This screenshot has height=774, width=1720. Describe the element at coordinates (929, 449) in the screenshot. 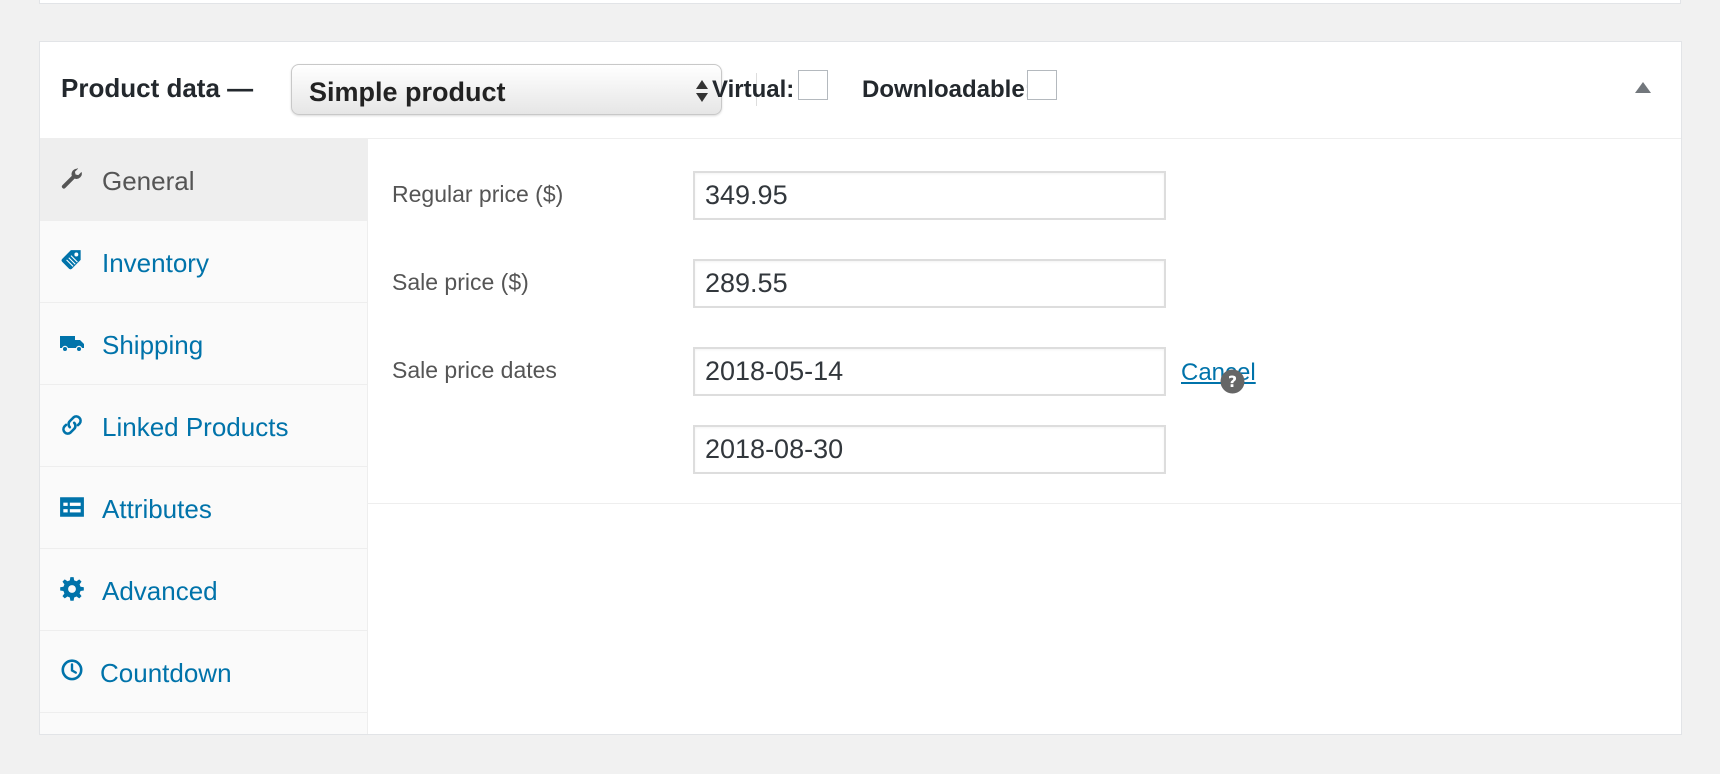

I see `sale-date-to-input` at that location.